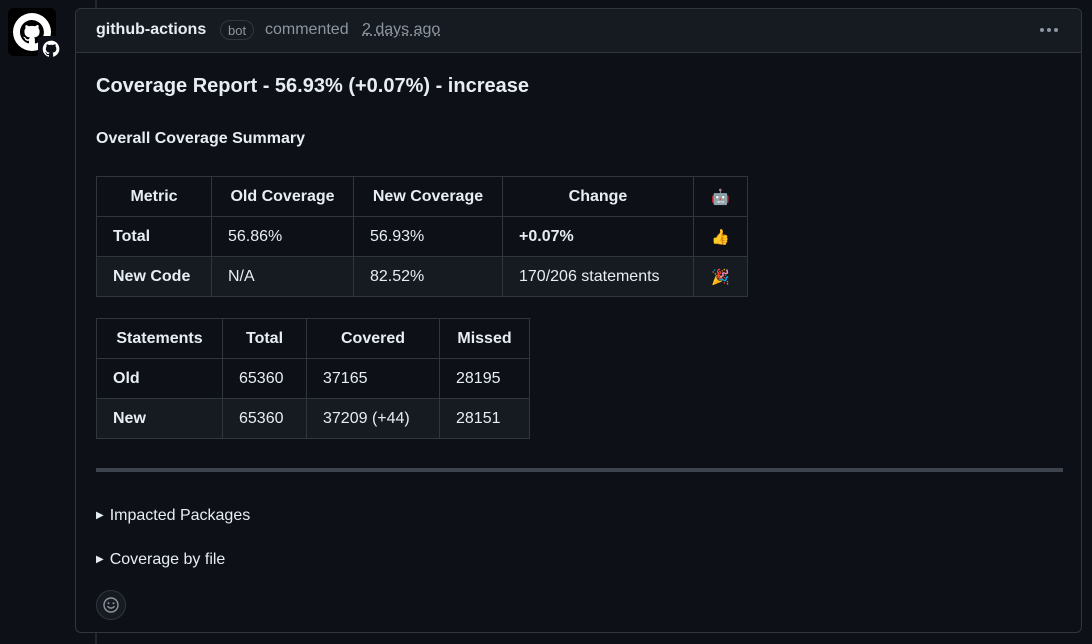 The image size is (1092, 644). Describe the element at coordinates (598, 276) in the screenshot. I see `table-cell: 170/206 statements` at that location.